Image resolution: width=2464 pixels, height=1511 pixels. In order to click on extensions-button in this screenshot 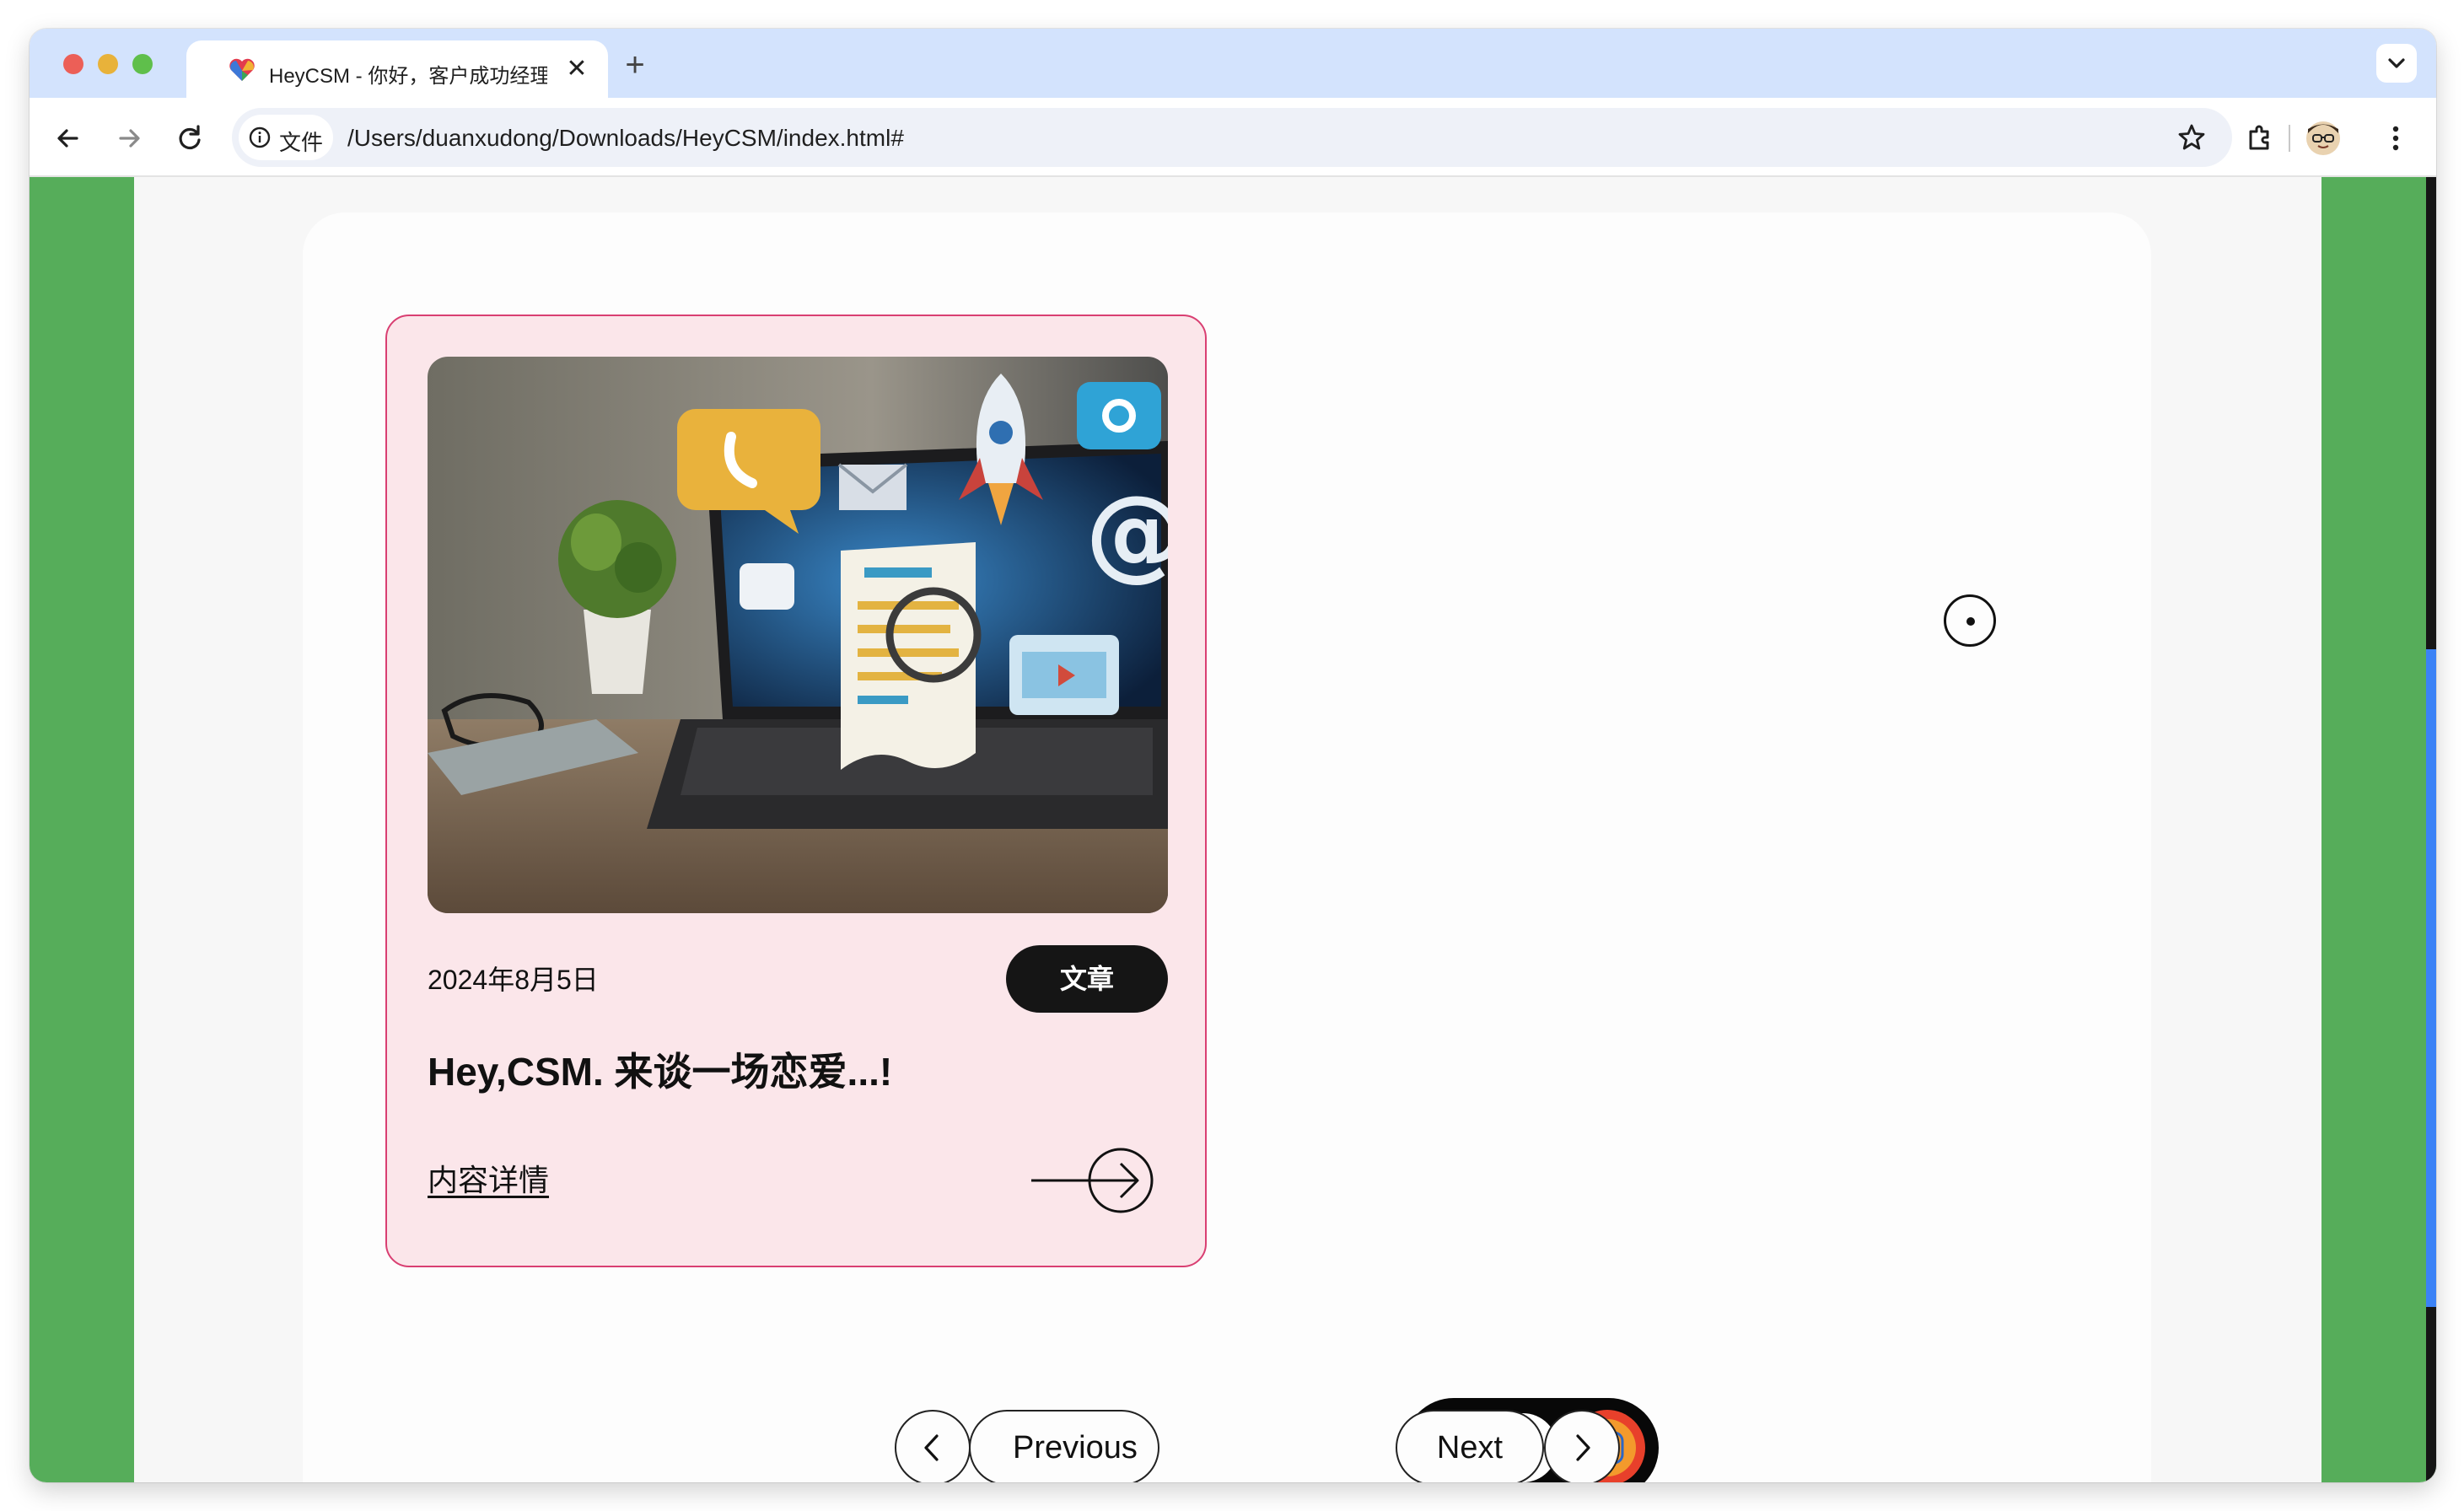, I will do `click(2261, 138)`.